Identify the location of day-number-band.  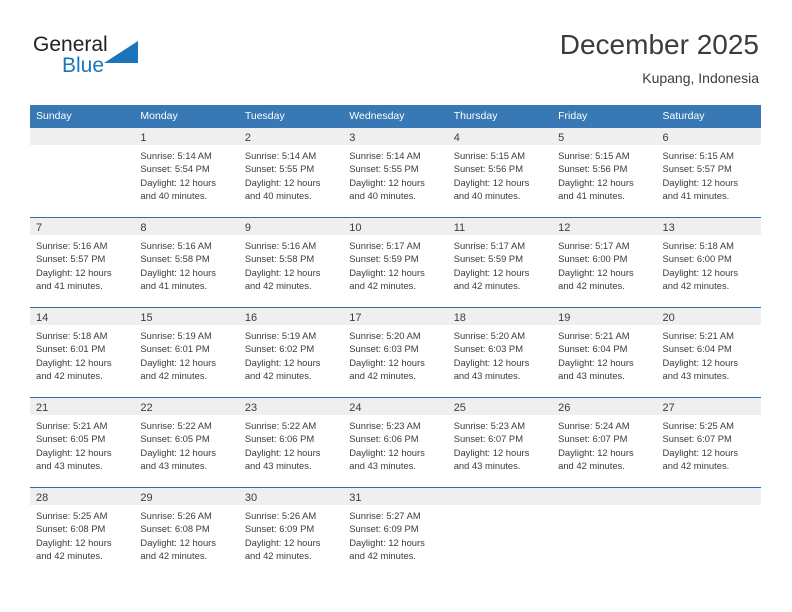
(82, 136).